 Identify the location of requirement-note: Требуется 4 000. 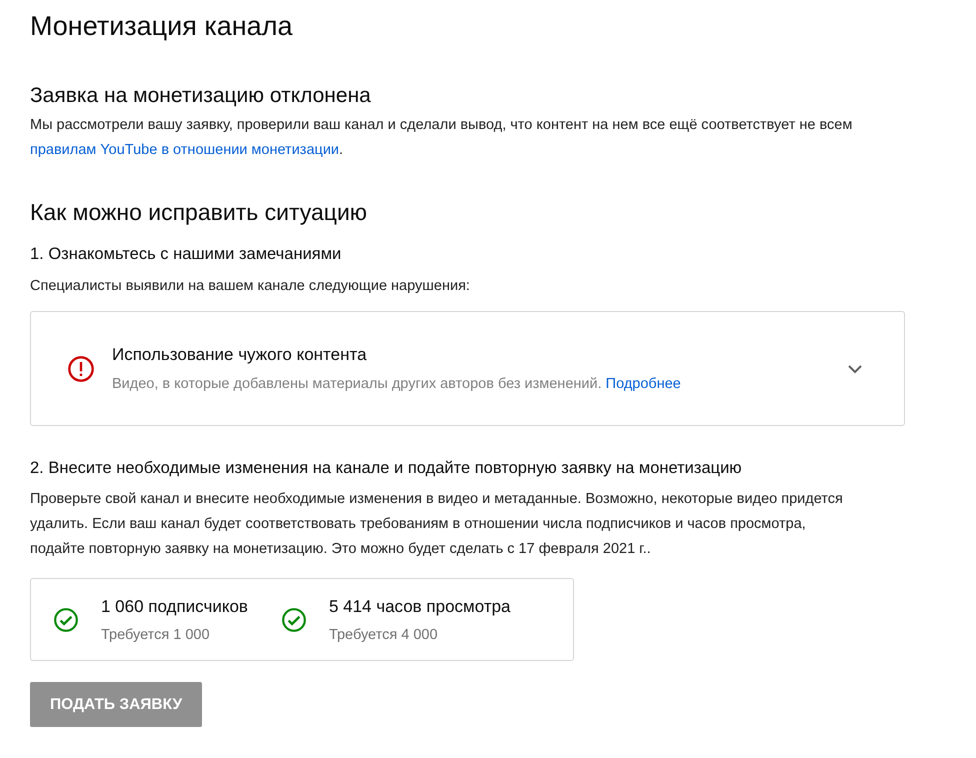
(383, 635).